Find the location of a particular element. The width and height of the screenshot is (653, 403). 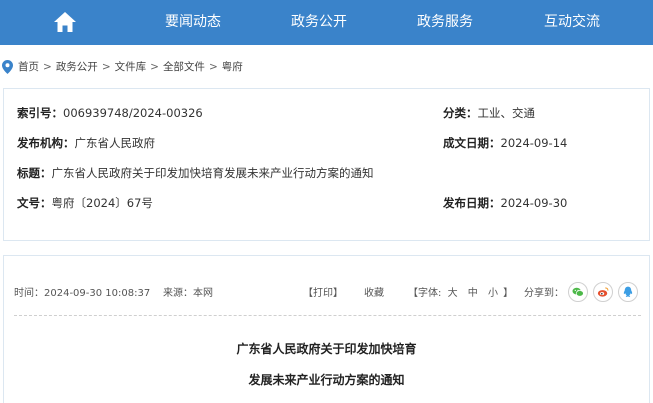

nav-item-gov-open: 政务公开 is located at coordinates (319, 22).